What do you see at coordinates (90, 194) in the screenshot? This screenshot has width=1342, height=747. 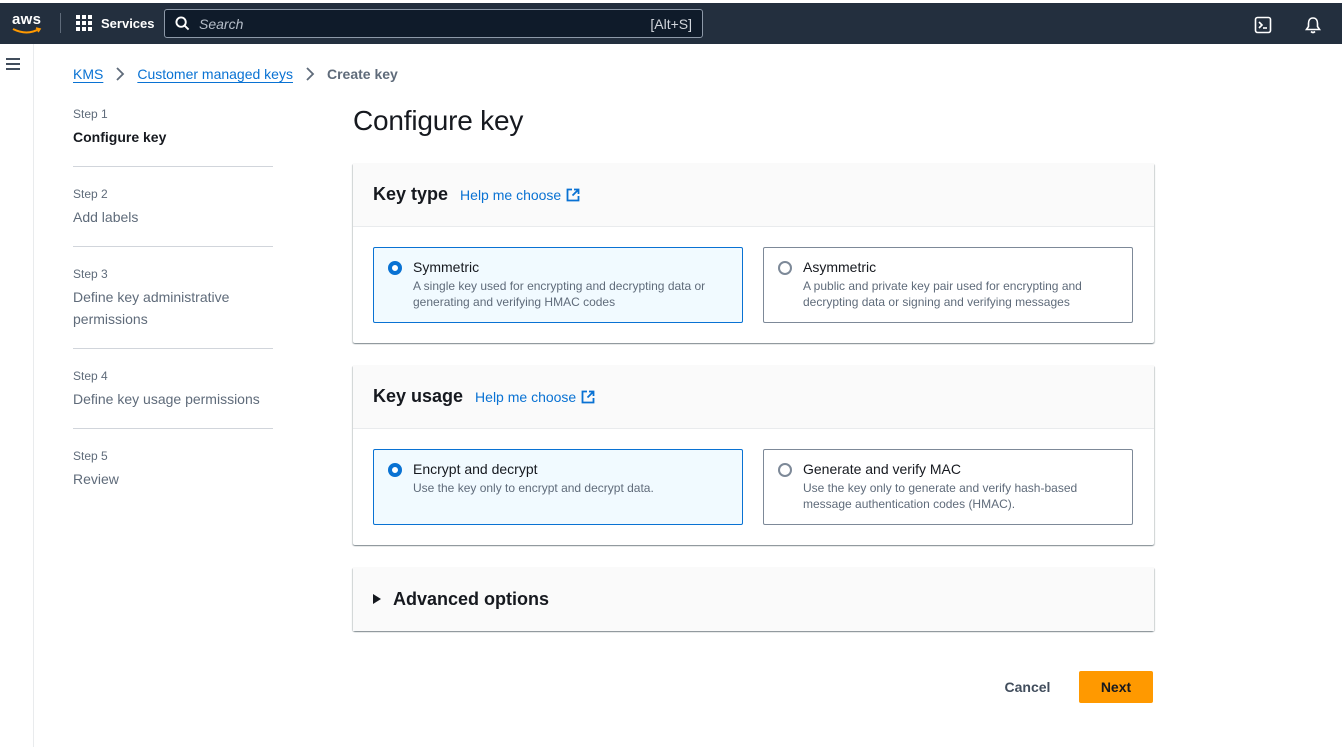 I see `step-number: Step 2` at bounding box center [90, 194].